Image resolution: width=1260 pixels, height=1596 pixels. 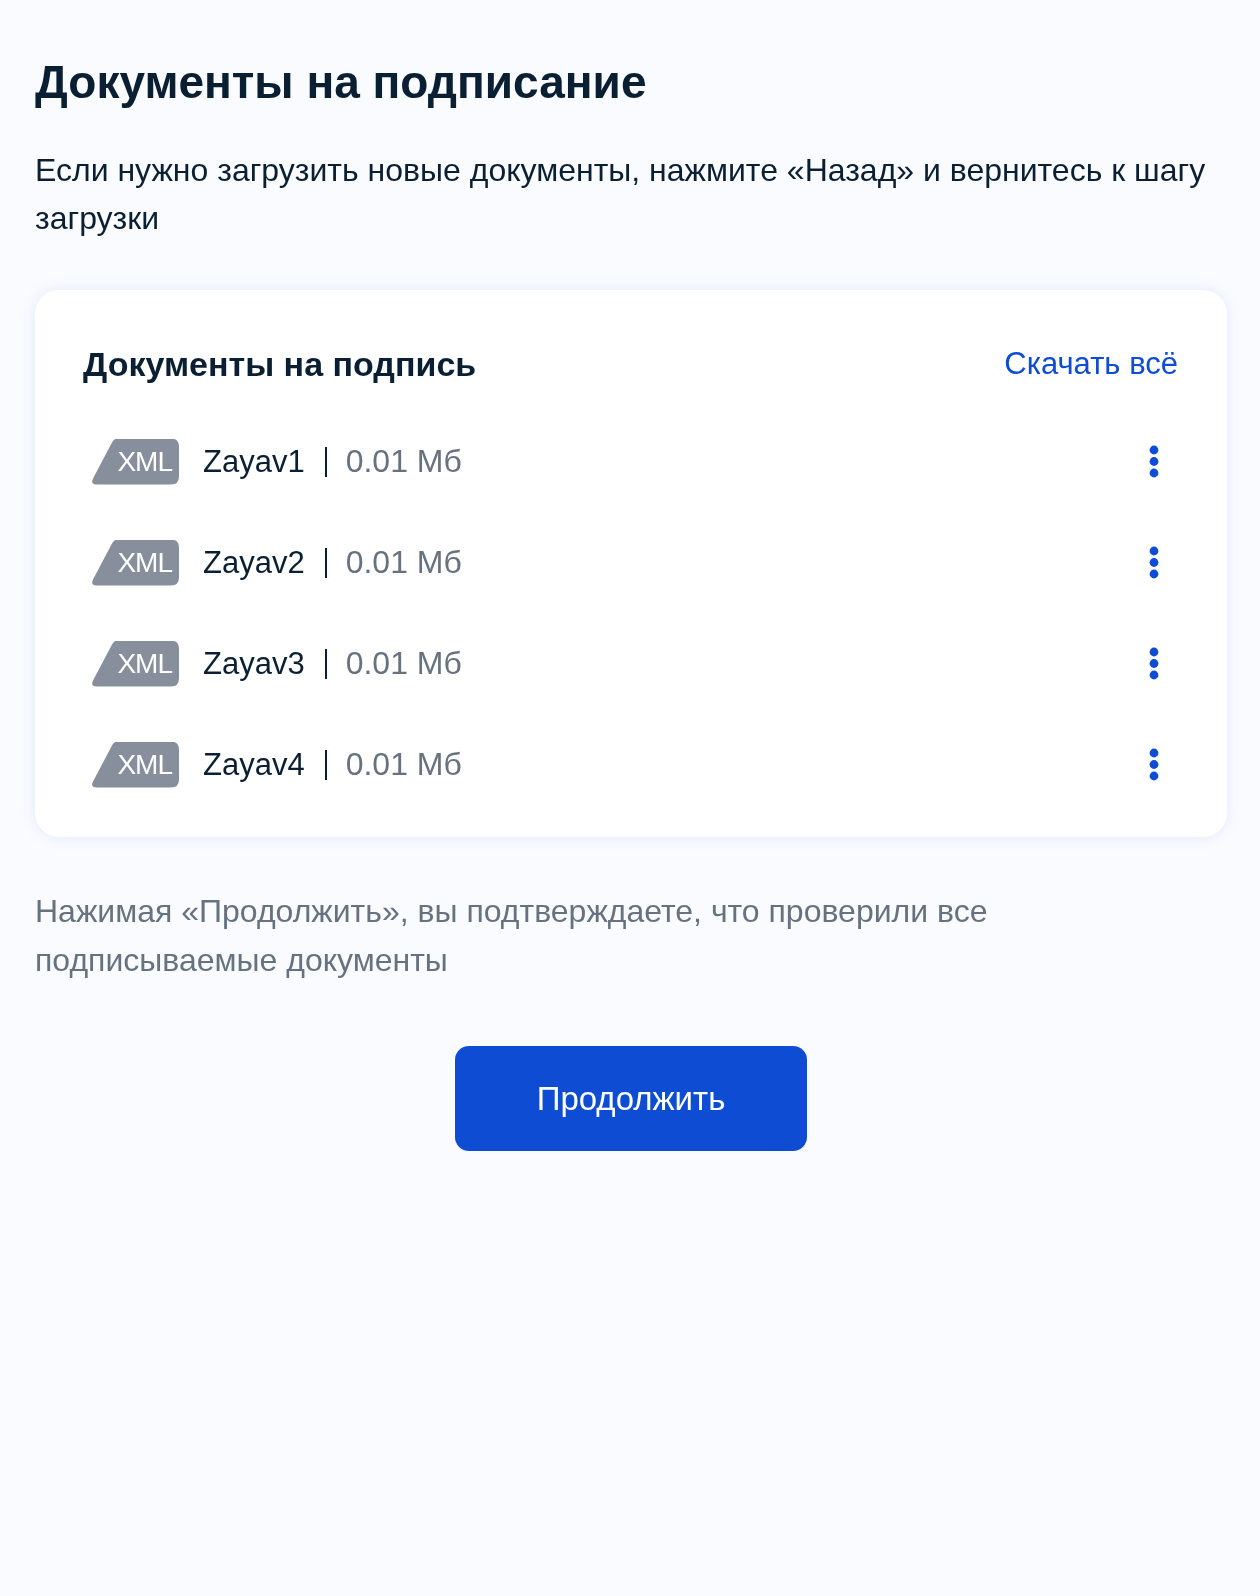 I want to click on download-all-link: Скачать всё, so click(x=1091, y=364).